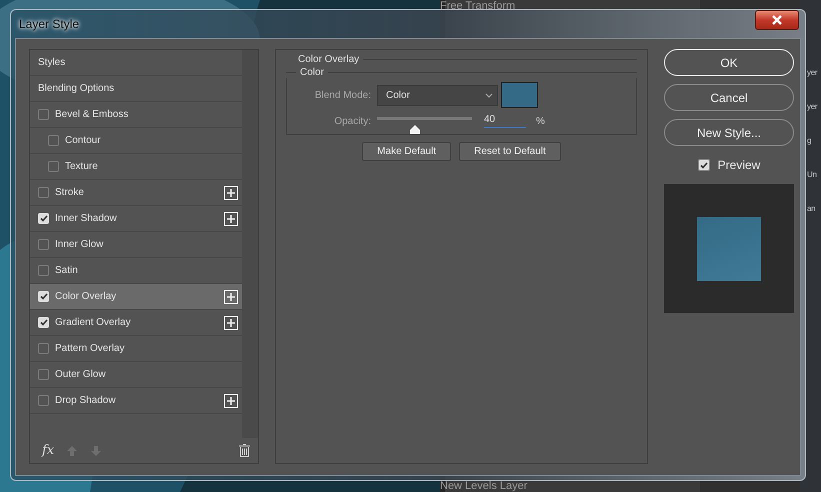 The image size is (821, 492). I want to click on close-icon, so click(777, 20).